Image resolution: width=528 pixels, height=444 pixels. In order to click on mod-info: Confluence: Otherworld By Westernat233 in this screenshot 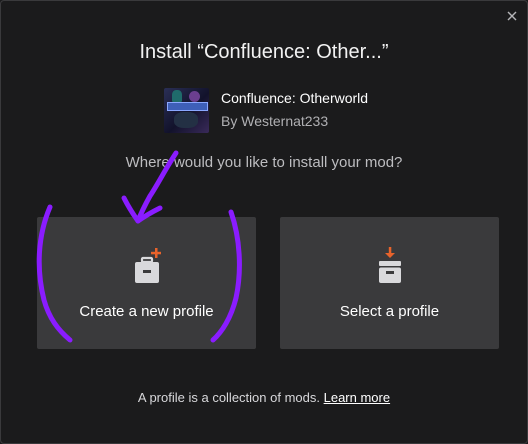, I will do `click(266, 110)`.